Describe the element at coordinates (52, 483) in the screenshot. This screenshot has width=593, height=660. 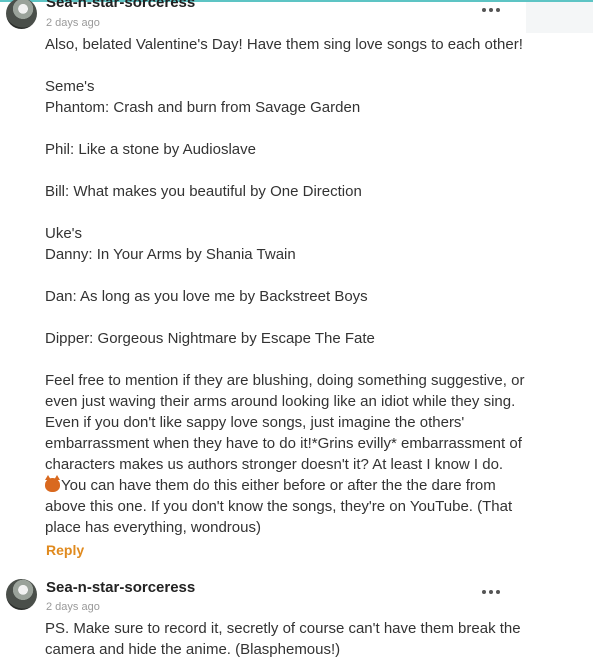
I see `devil-emoji-icon` at that location.